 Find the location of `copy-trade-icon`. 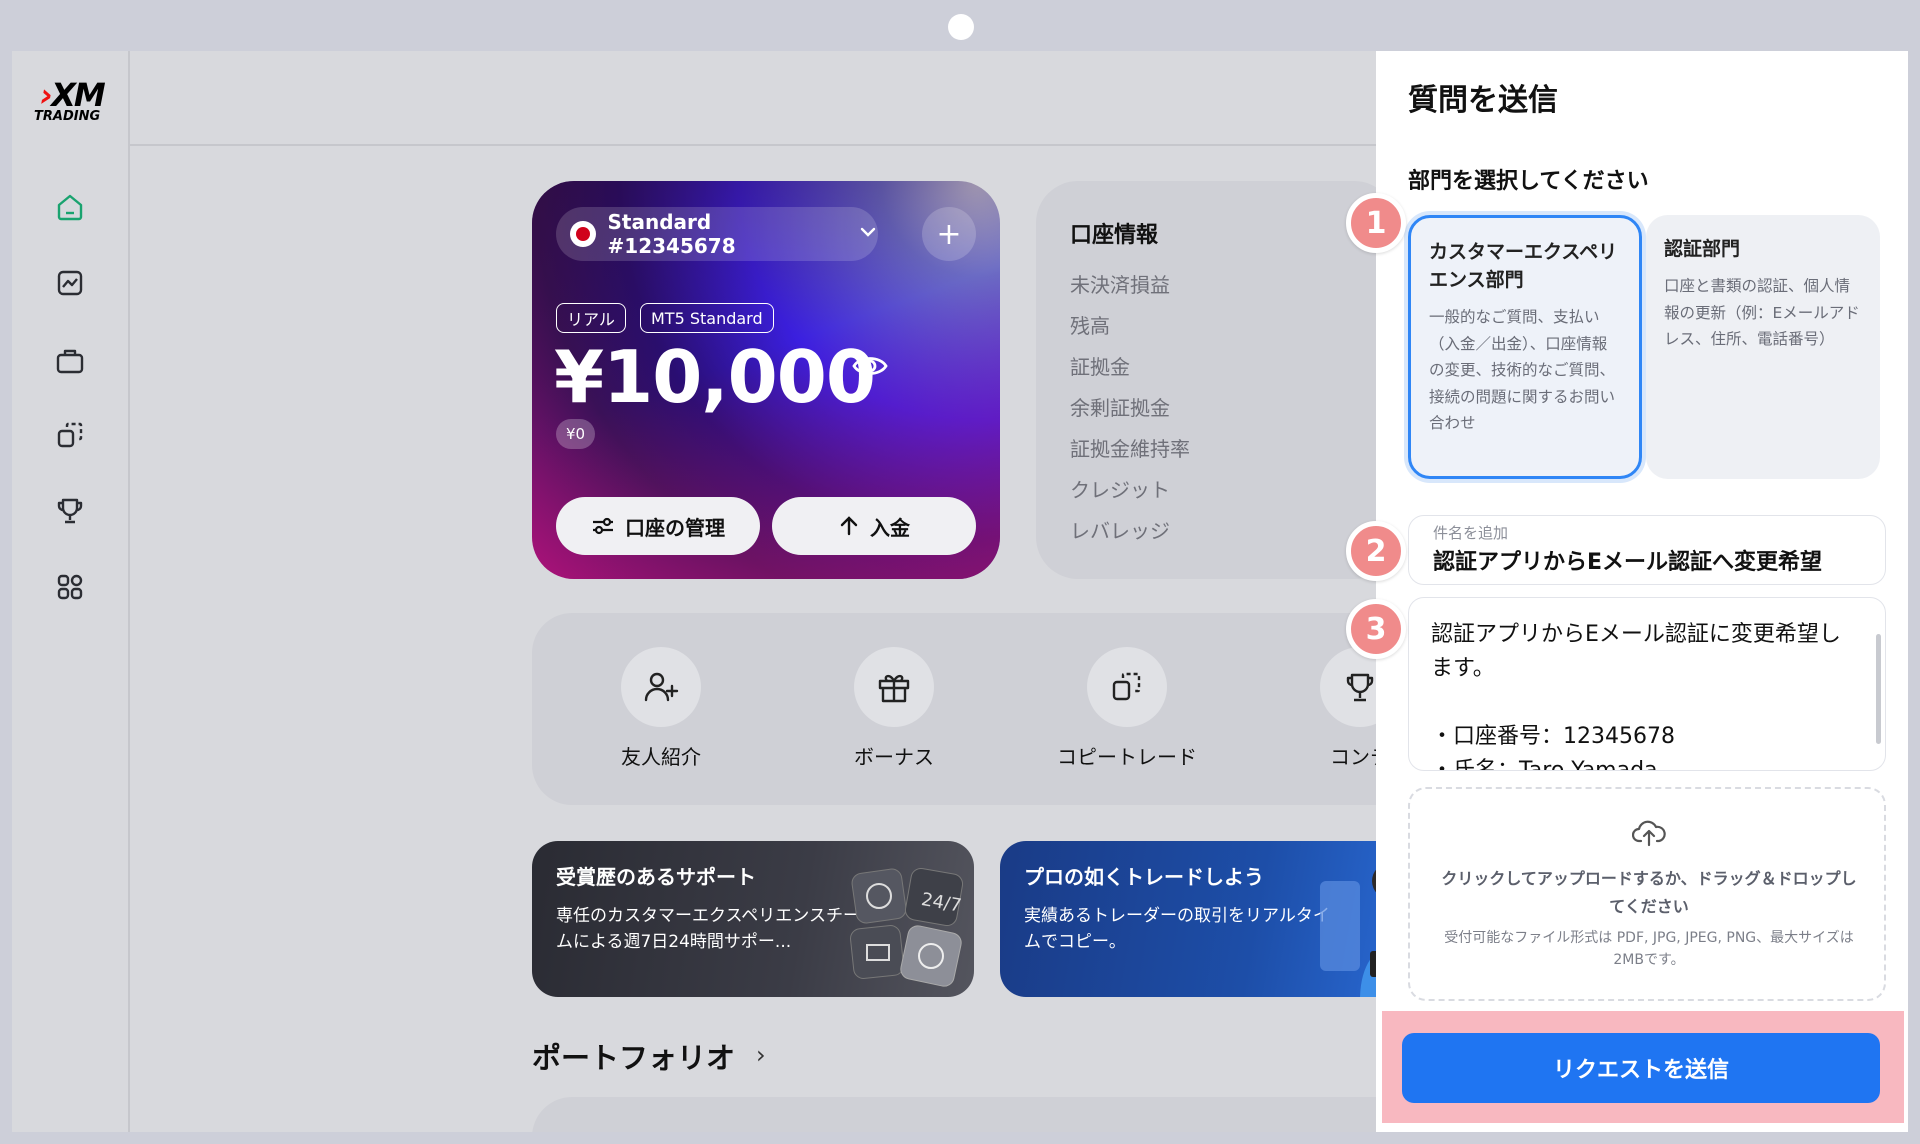

copy-trade-icon is located at coordinates (1127, 687).